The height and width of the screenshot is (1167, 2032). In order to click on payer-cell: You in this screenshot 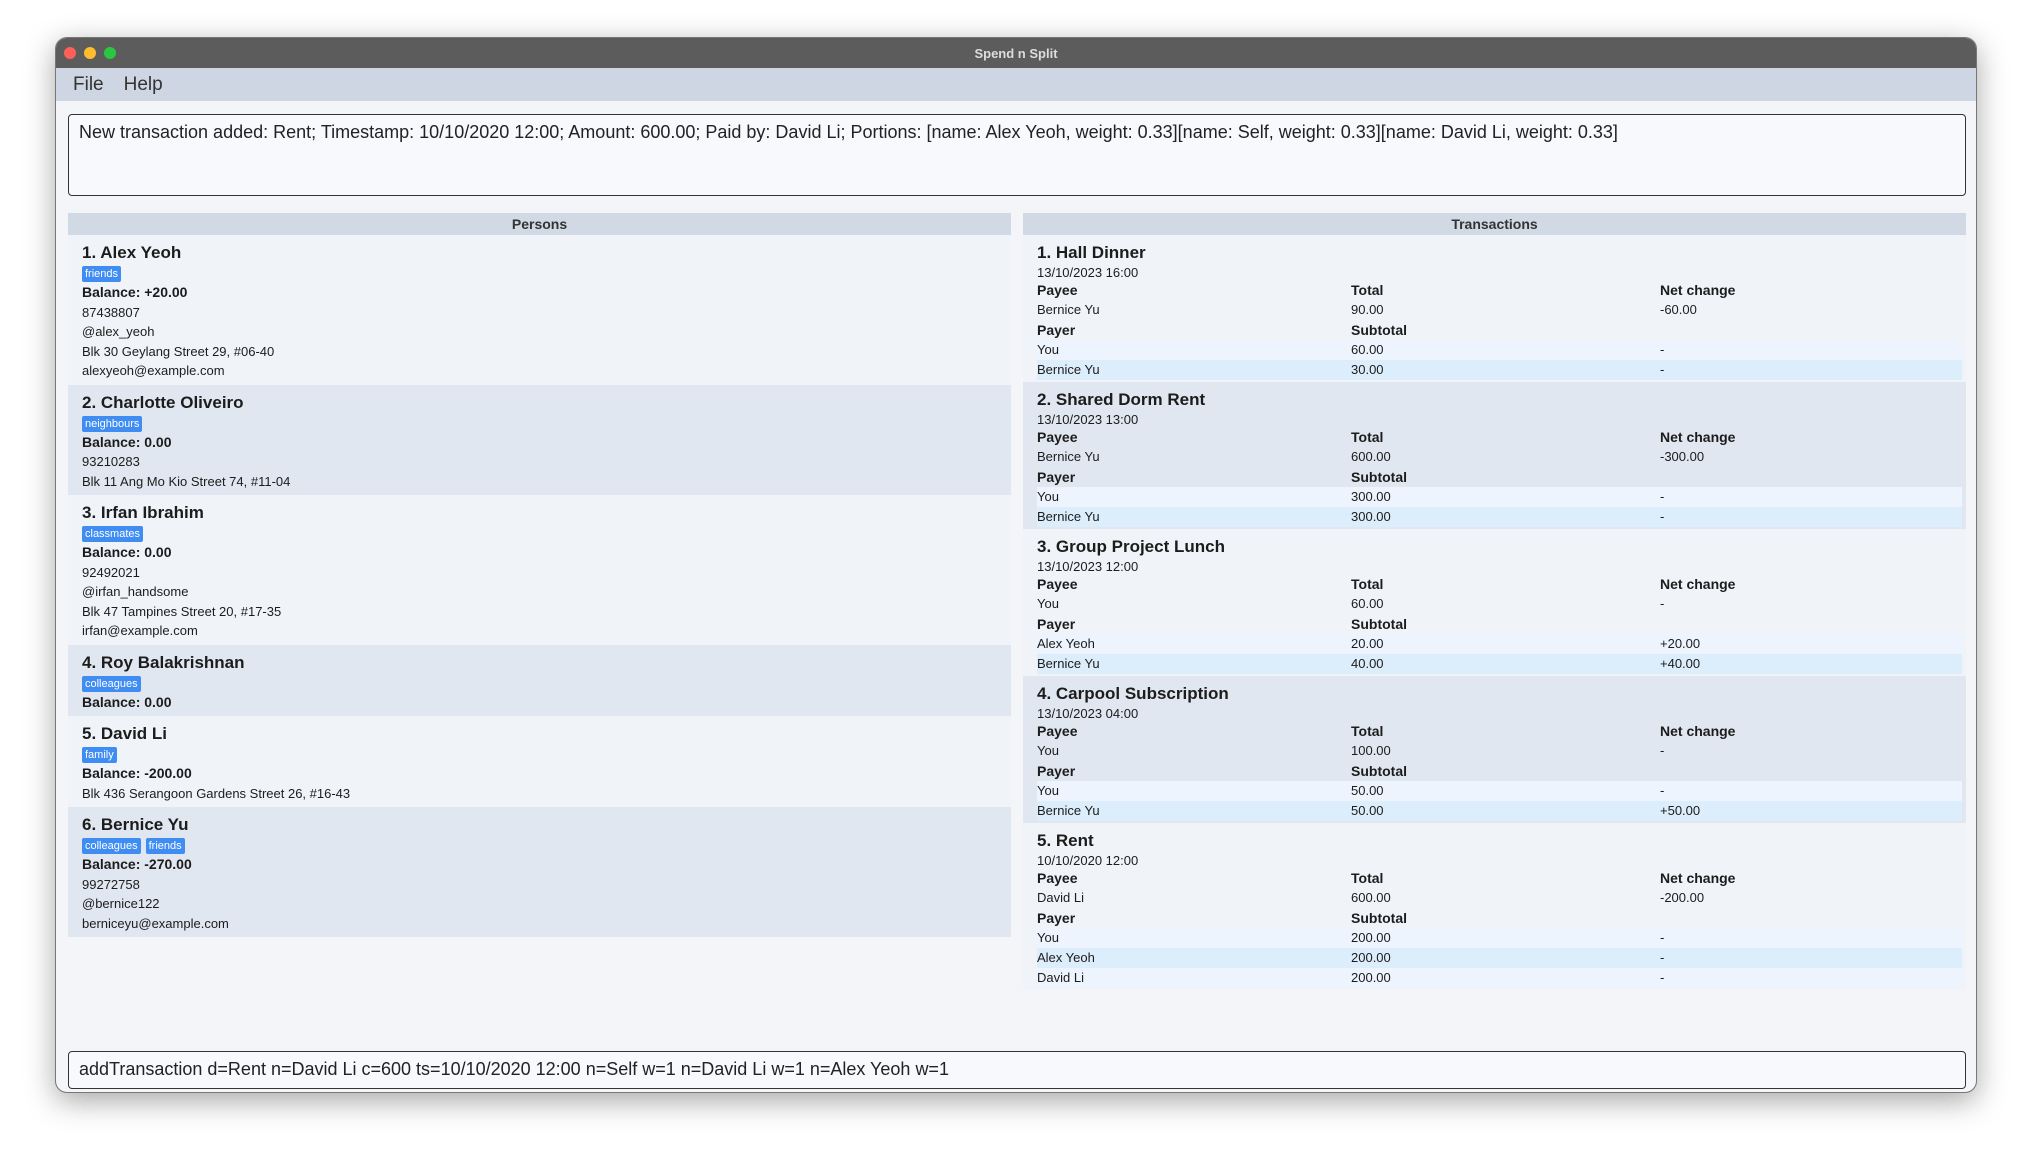, I will do `click(1048, 937)`.